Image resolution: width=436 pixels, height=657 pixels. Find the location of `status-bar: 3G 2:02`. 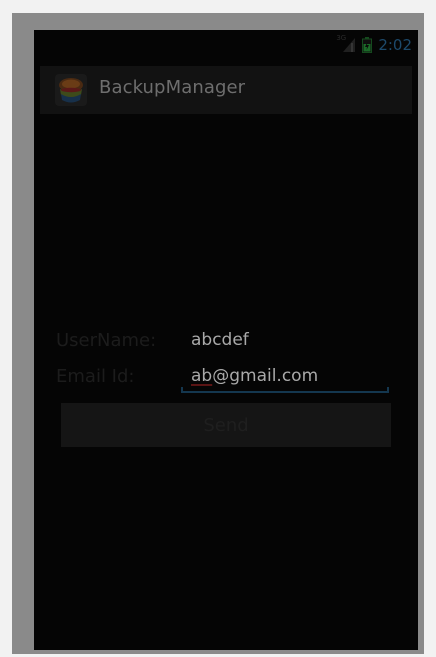

status-bar: 3G 2:02 is located at coordinates (226, 45).